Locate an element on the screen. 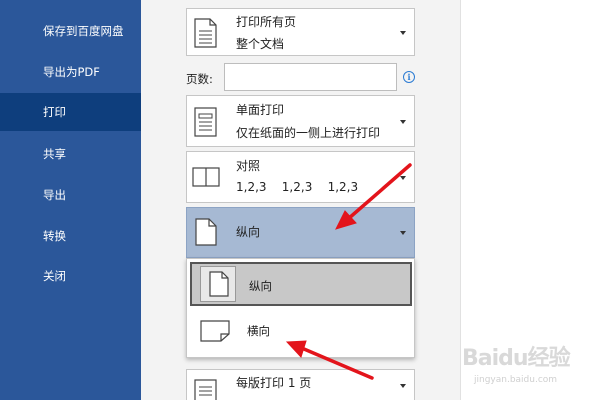 The width and height of the screenshot is (600, 400). print-range-select: 打印所有页 整个文档 is located at coordinates (300, 32).